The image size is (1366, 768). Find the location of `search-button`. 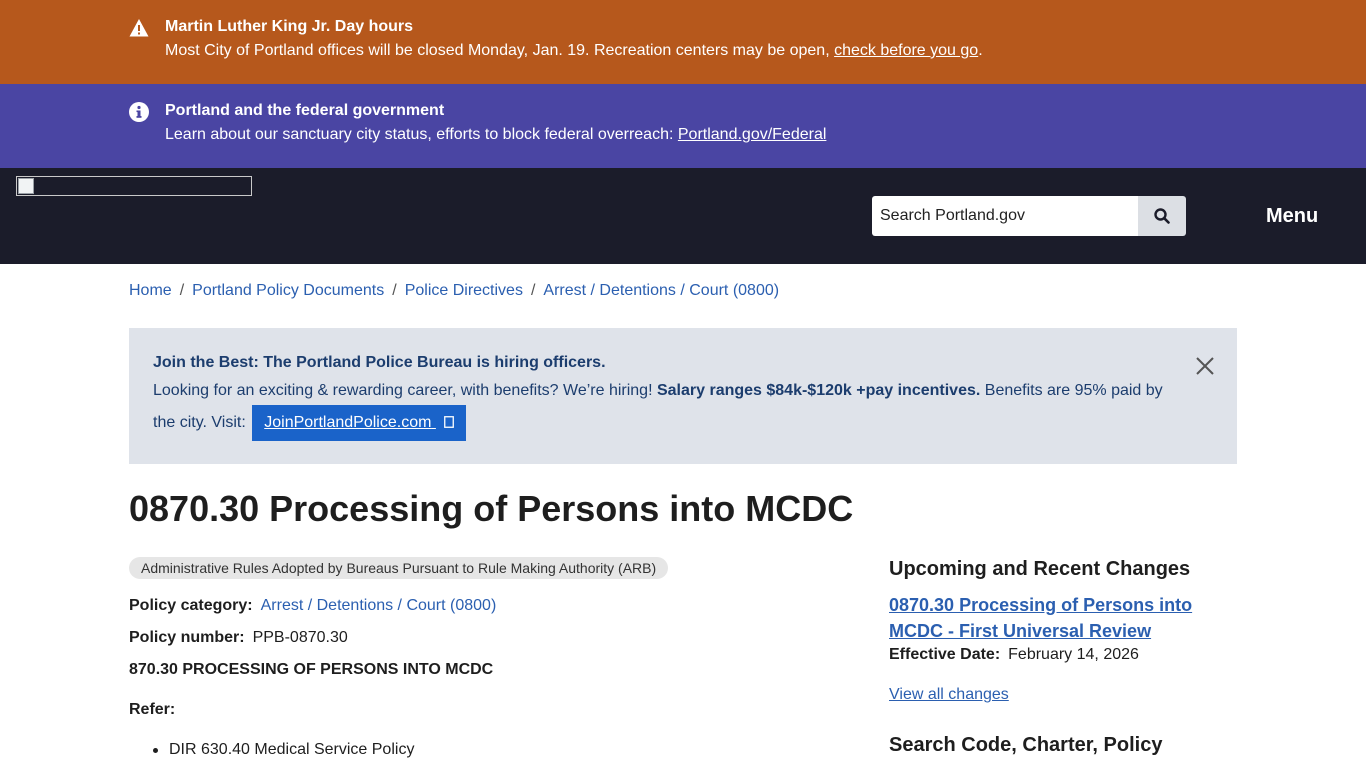

search-button is located at coordinates (1162, 216).